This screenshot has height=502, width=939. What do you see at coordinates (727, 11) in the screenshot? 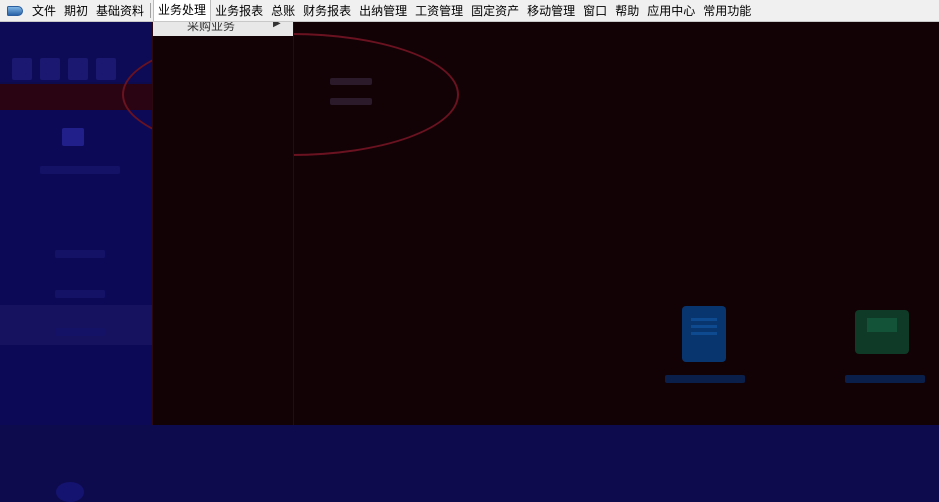
I see `menu-common-functions: 常用功能` at bounding box center [727, 11].